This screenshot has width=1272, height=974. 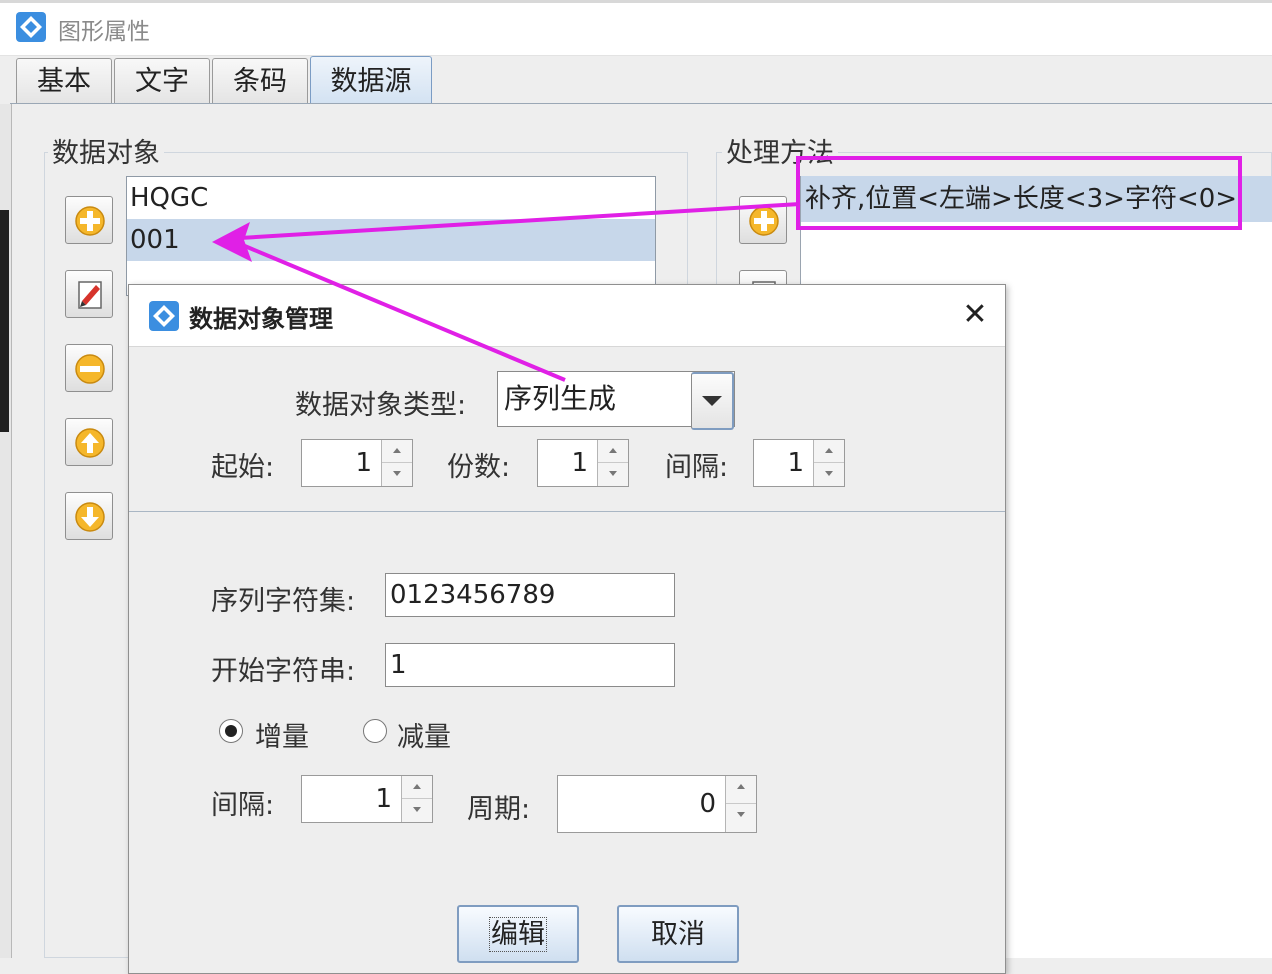 I want to click on interval-label: 间隔:, so click(x=697, y=467).